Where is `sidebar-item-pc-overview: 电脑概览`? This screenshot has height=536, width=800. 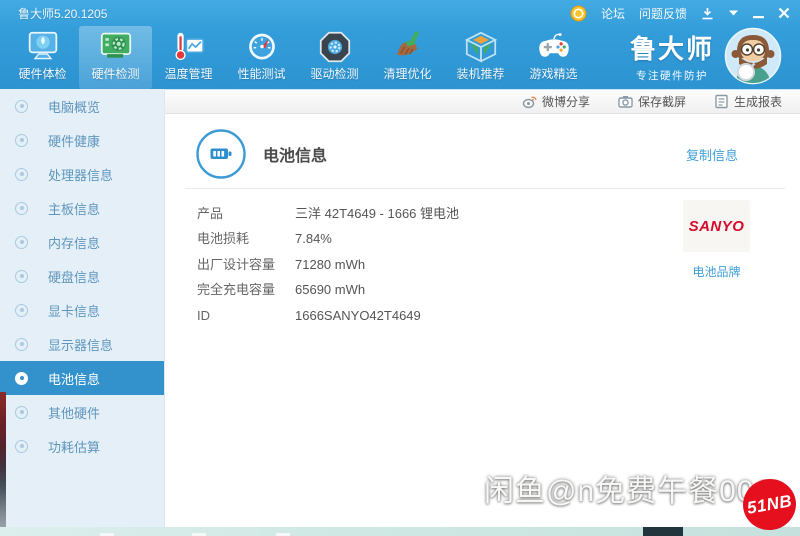
sidebar-item-pc-overview: 电脑概览 is located at coordinates (82, 106).